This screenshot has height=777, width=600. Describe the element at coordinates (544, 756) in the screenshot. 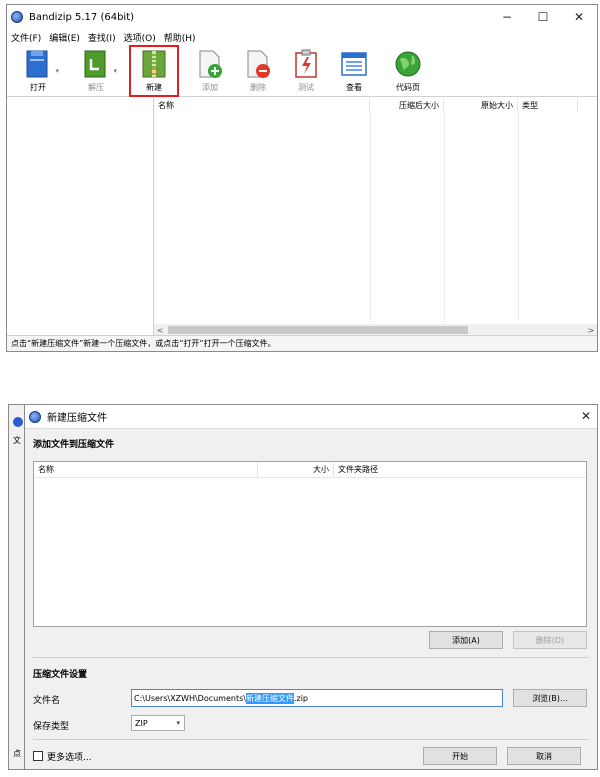

I see `cancel-button: 取消` at that location.